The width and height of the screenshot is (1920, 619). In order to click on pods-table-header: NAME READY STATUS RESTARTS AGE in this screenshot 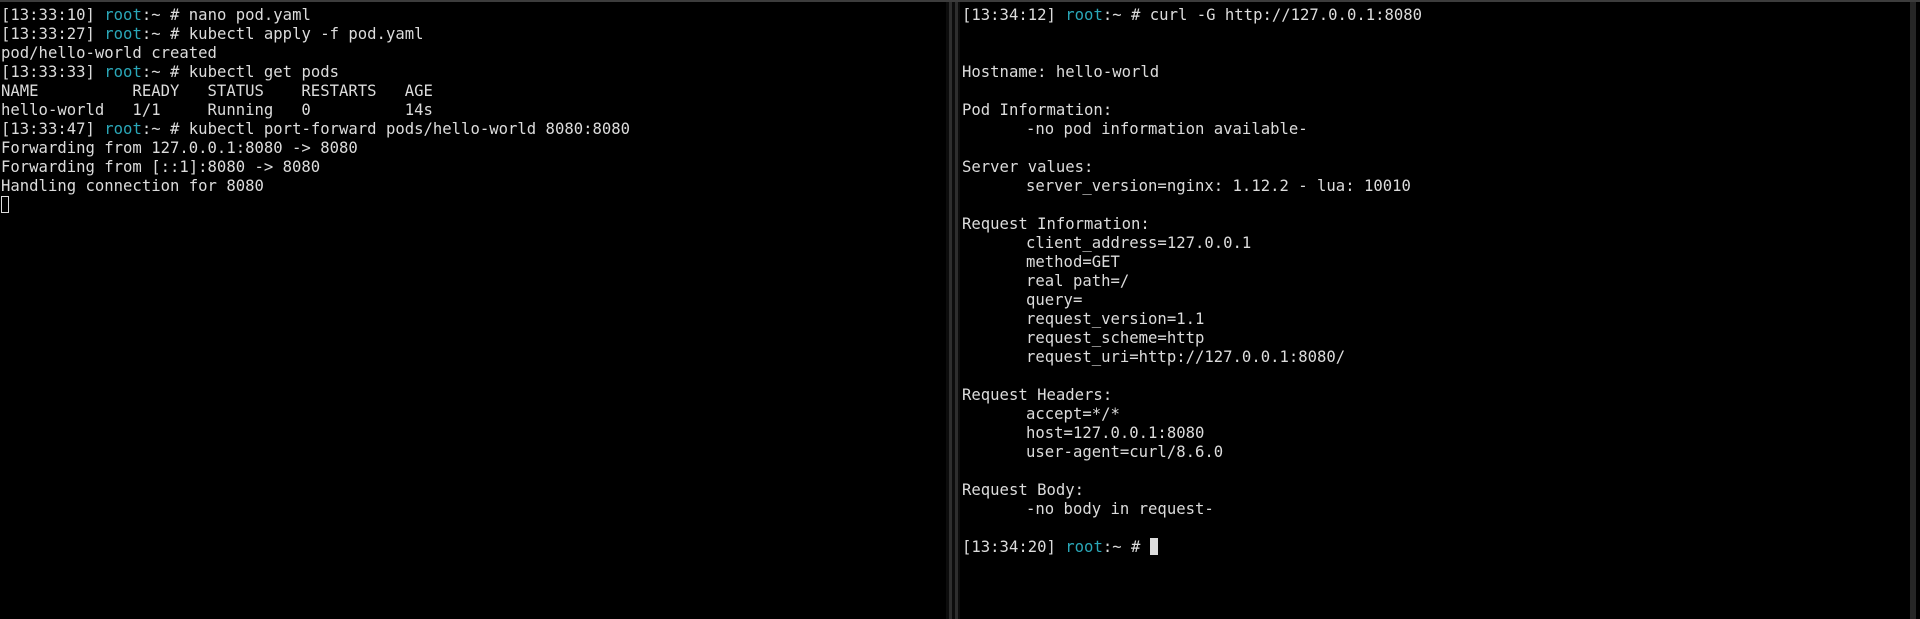, I will do `click(217, 91)`.